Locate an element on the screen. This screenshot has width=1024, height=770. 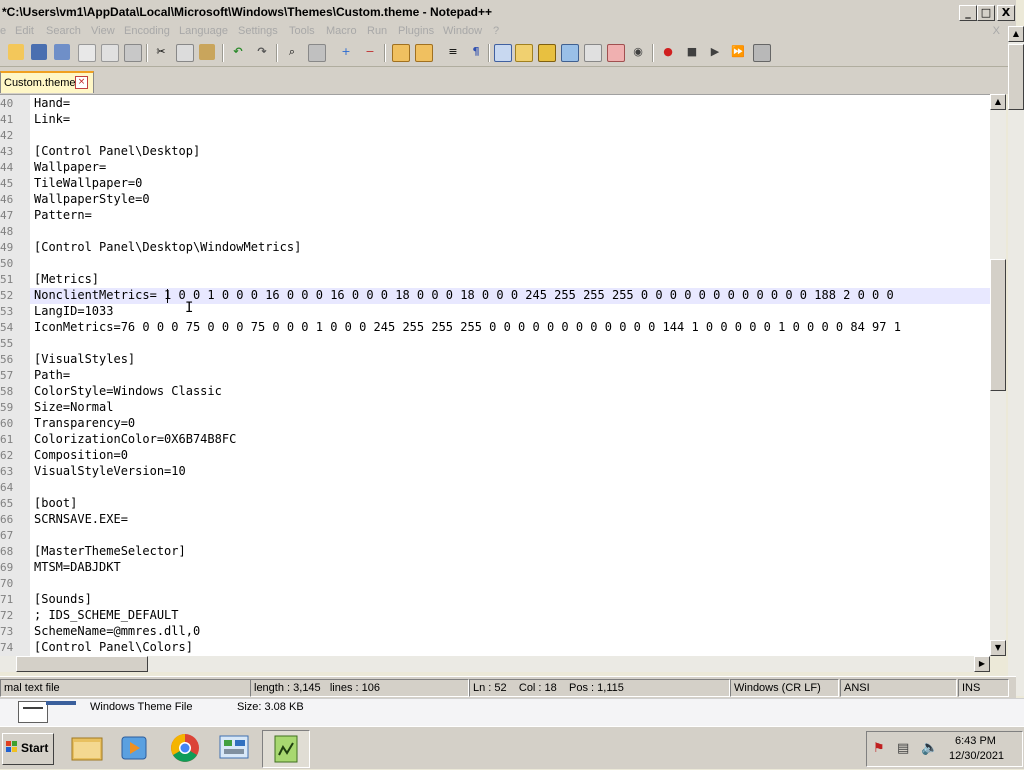
horizontal-scroll-thumb is located at coordinates (82, 664).